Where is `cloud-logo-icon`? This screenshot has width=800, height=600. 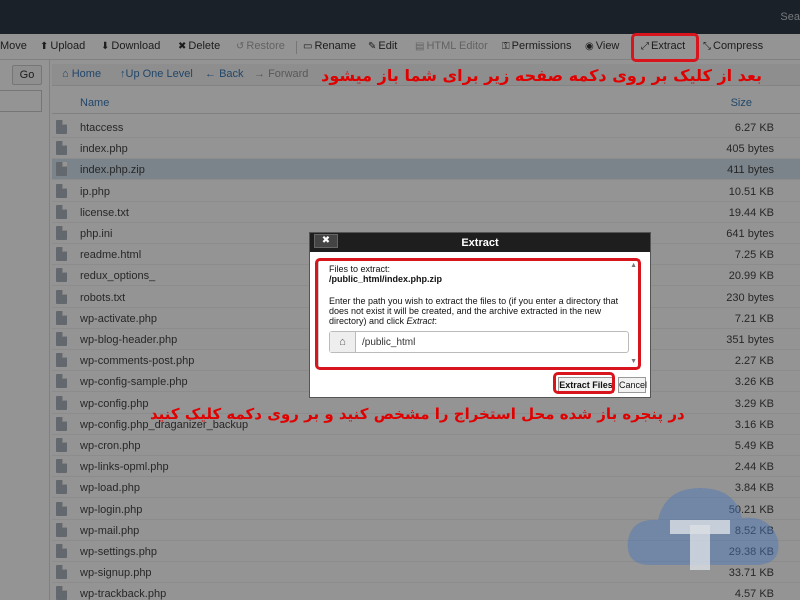
cloud-logo-icon is located at coordinates (703, 529).